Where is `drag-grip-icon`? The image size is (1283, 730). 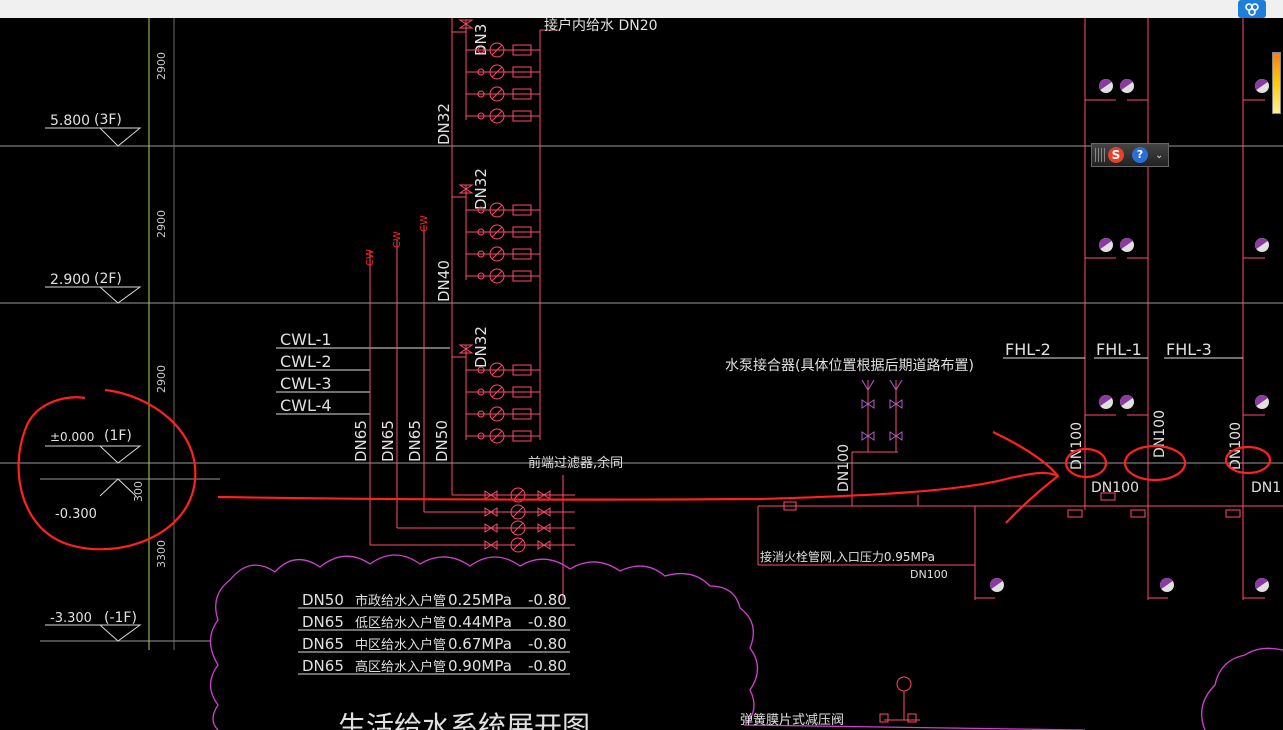 drag-grip-icon is located at coordinates (1100, 155).